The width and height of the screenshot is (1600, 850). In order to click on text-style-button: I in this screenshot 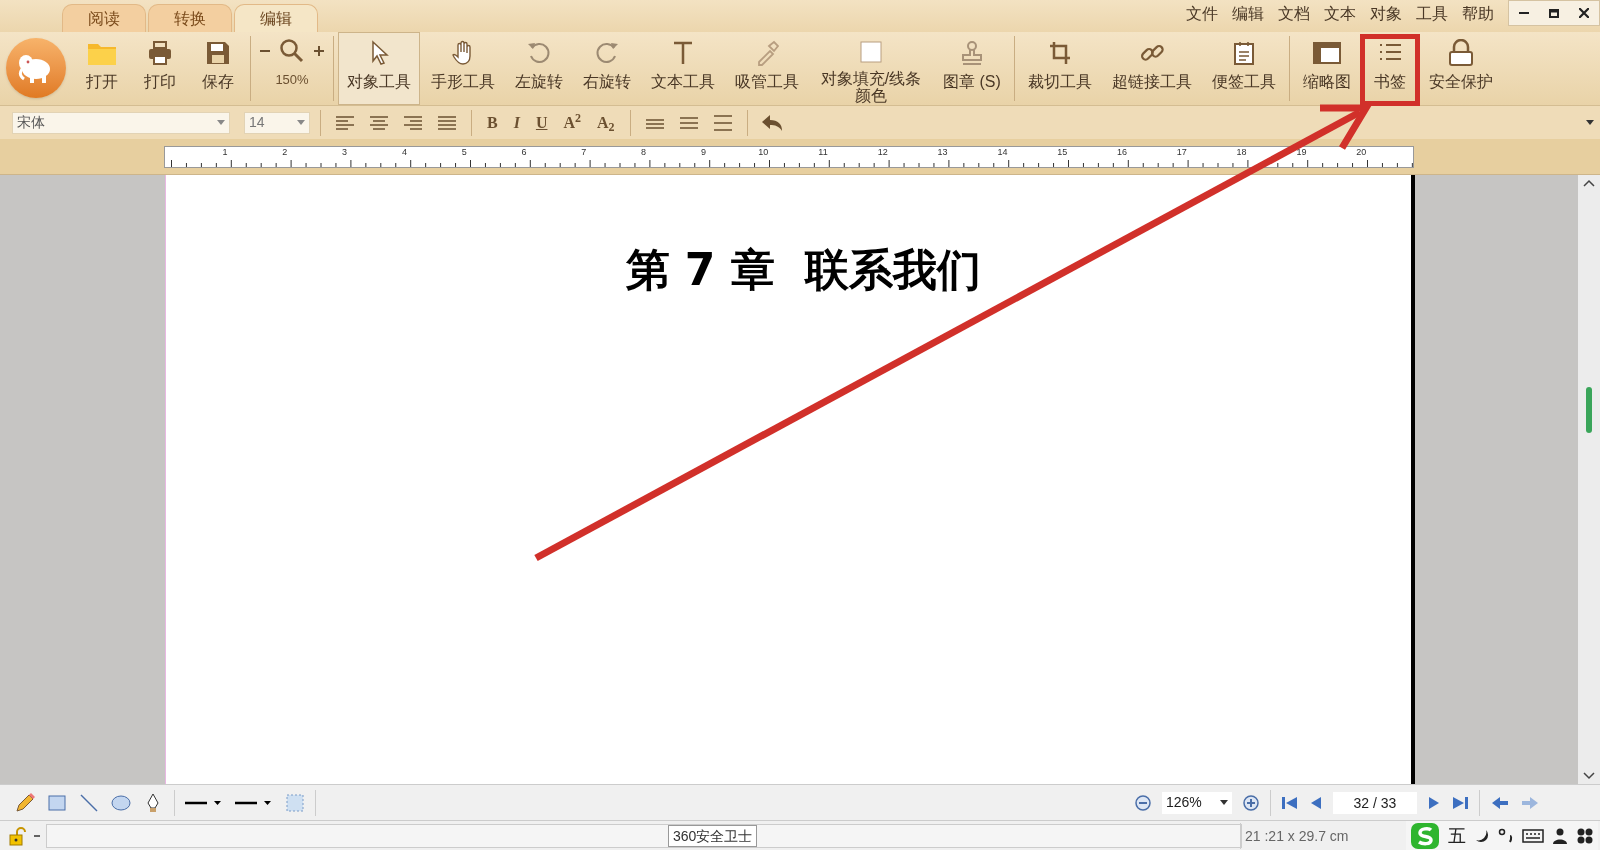, I will do `click(516, 122)`.